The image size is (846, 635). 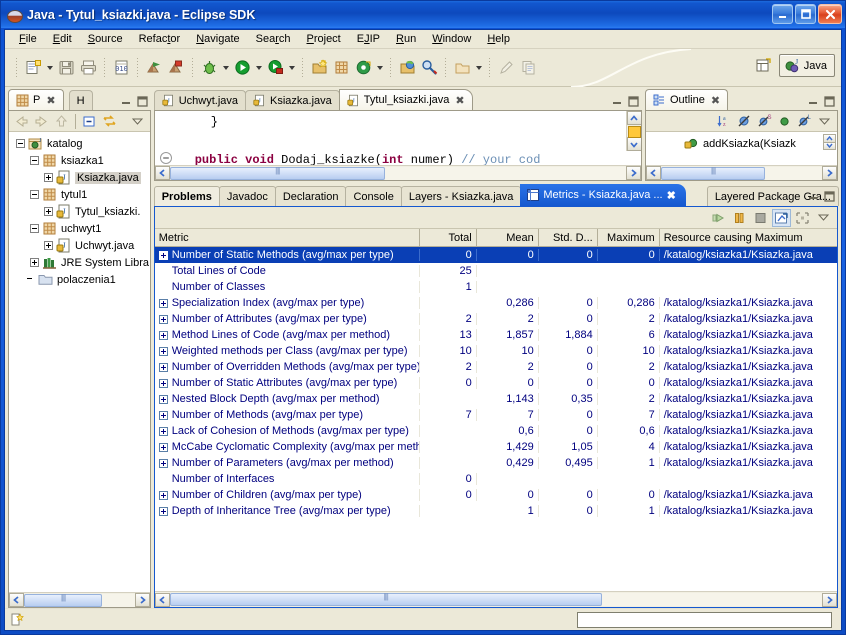 What do you see at coordinates (41, 121) in the screenshot?
I see `forward-icon` at bounding box center [41, 121].